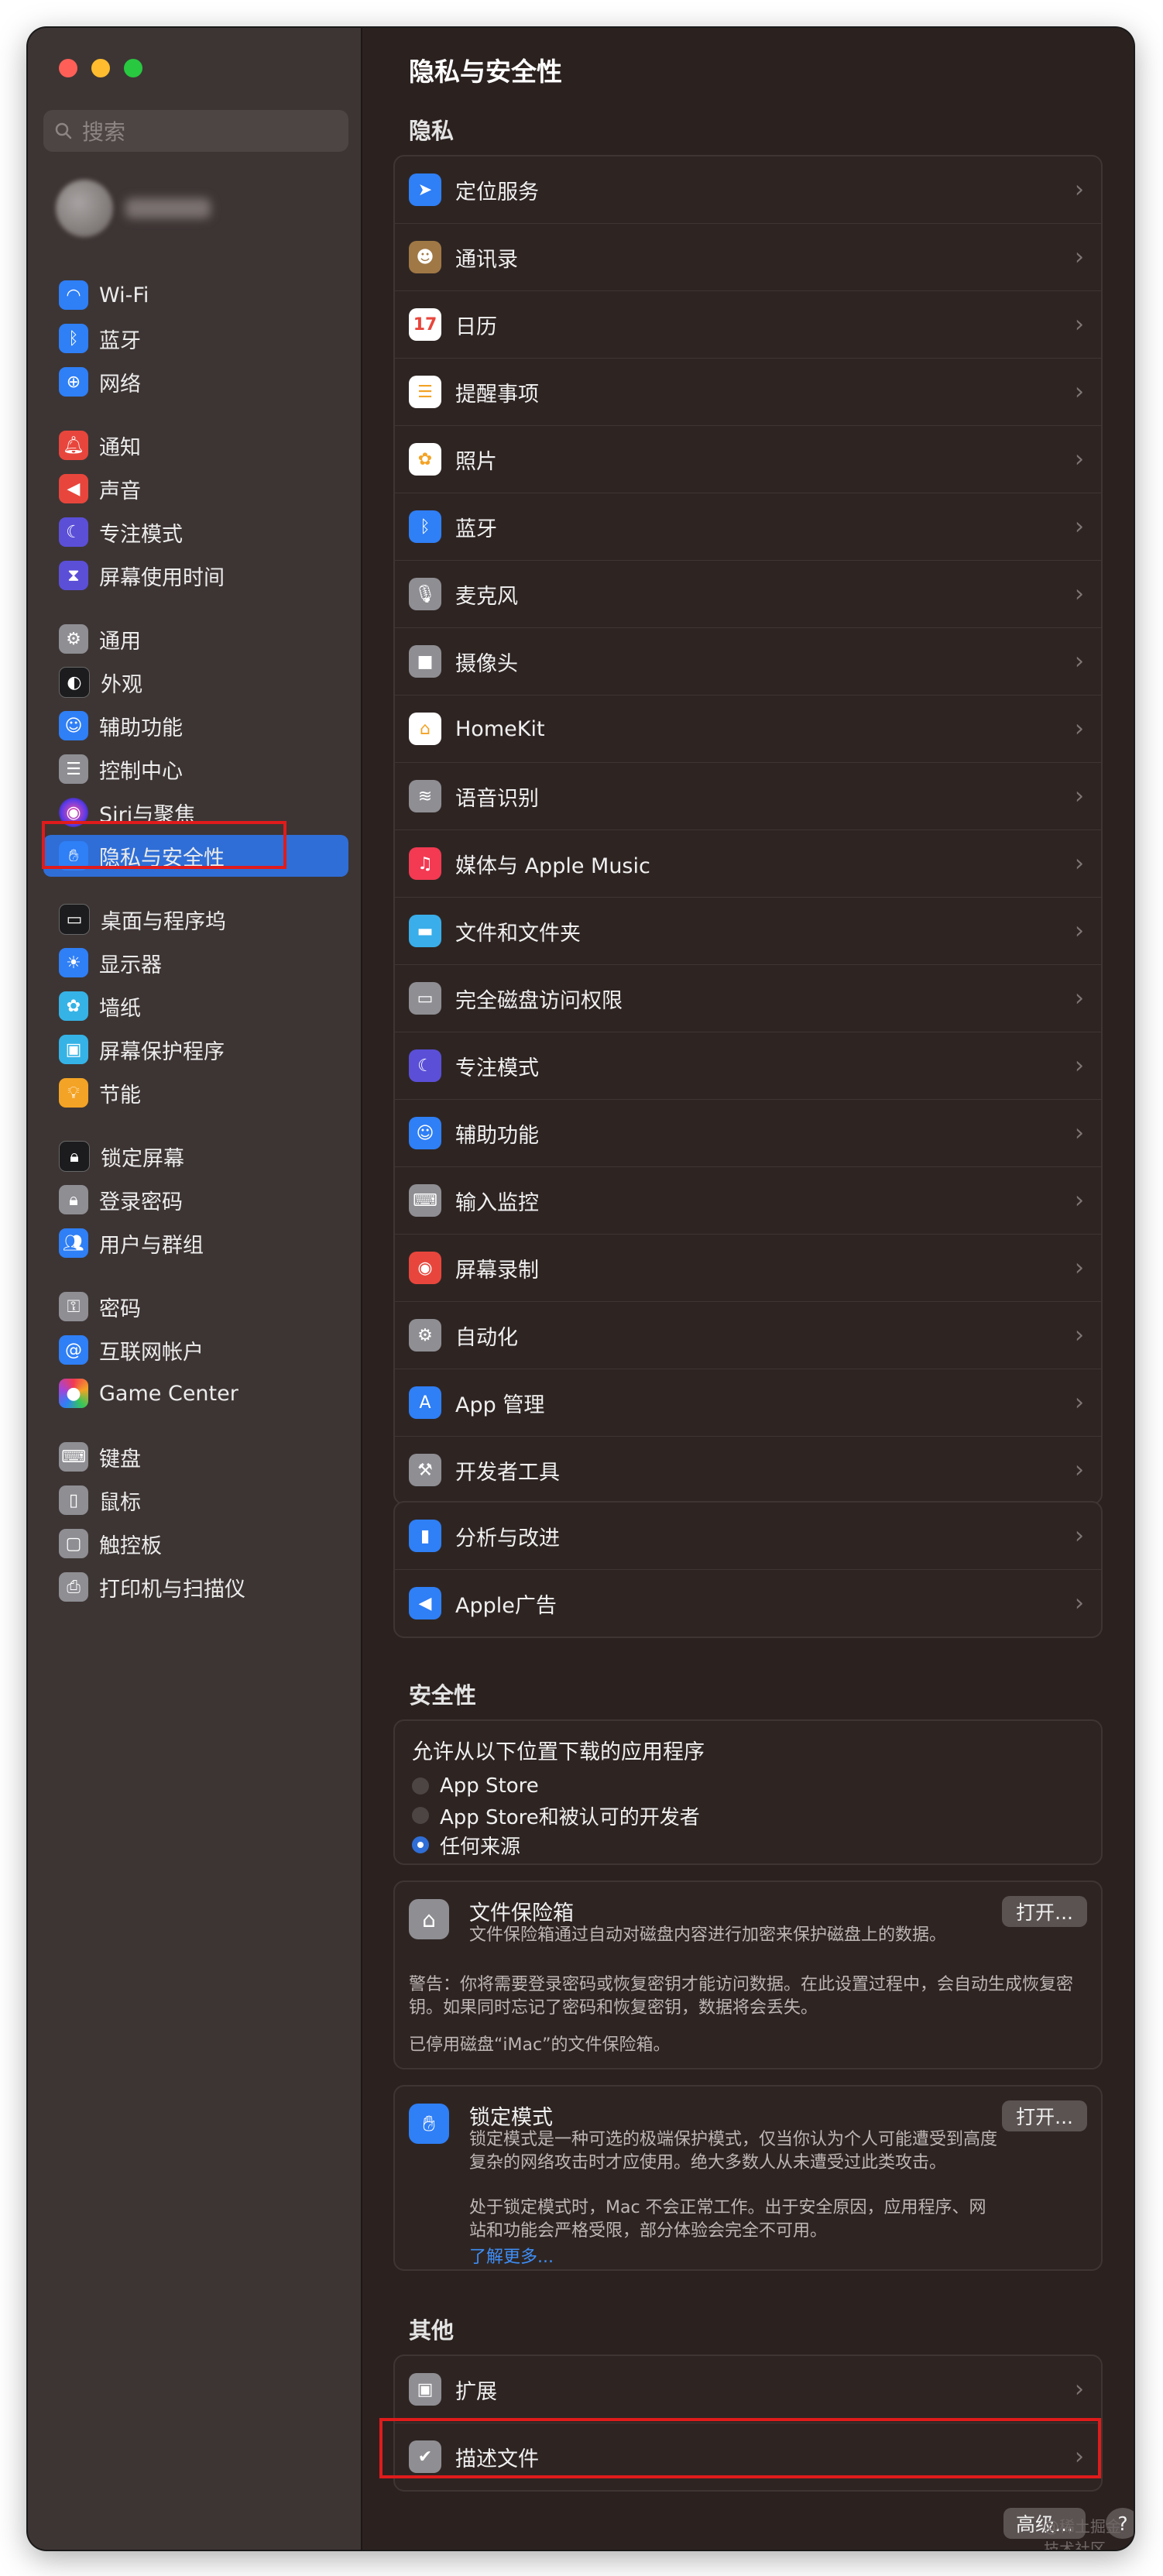  I want to click on gears-icon: ⚙, so click(425, 1335).